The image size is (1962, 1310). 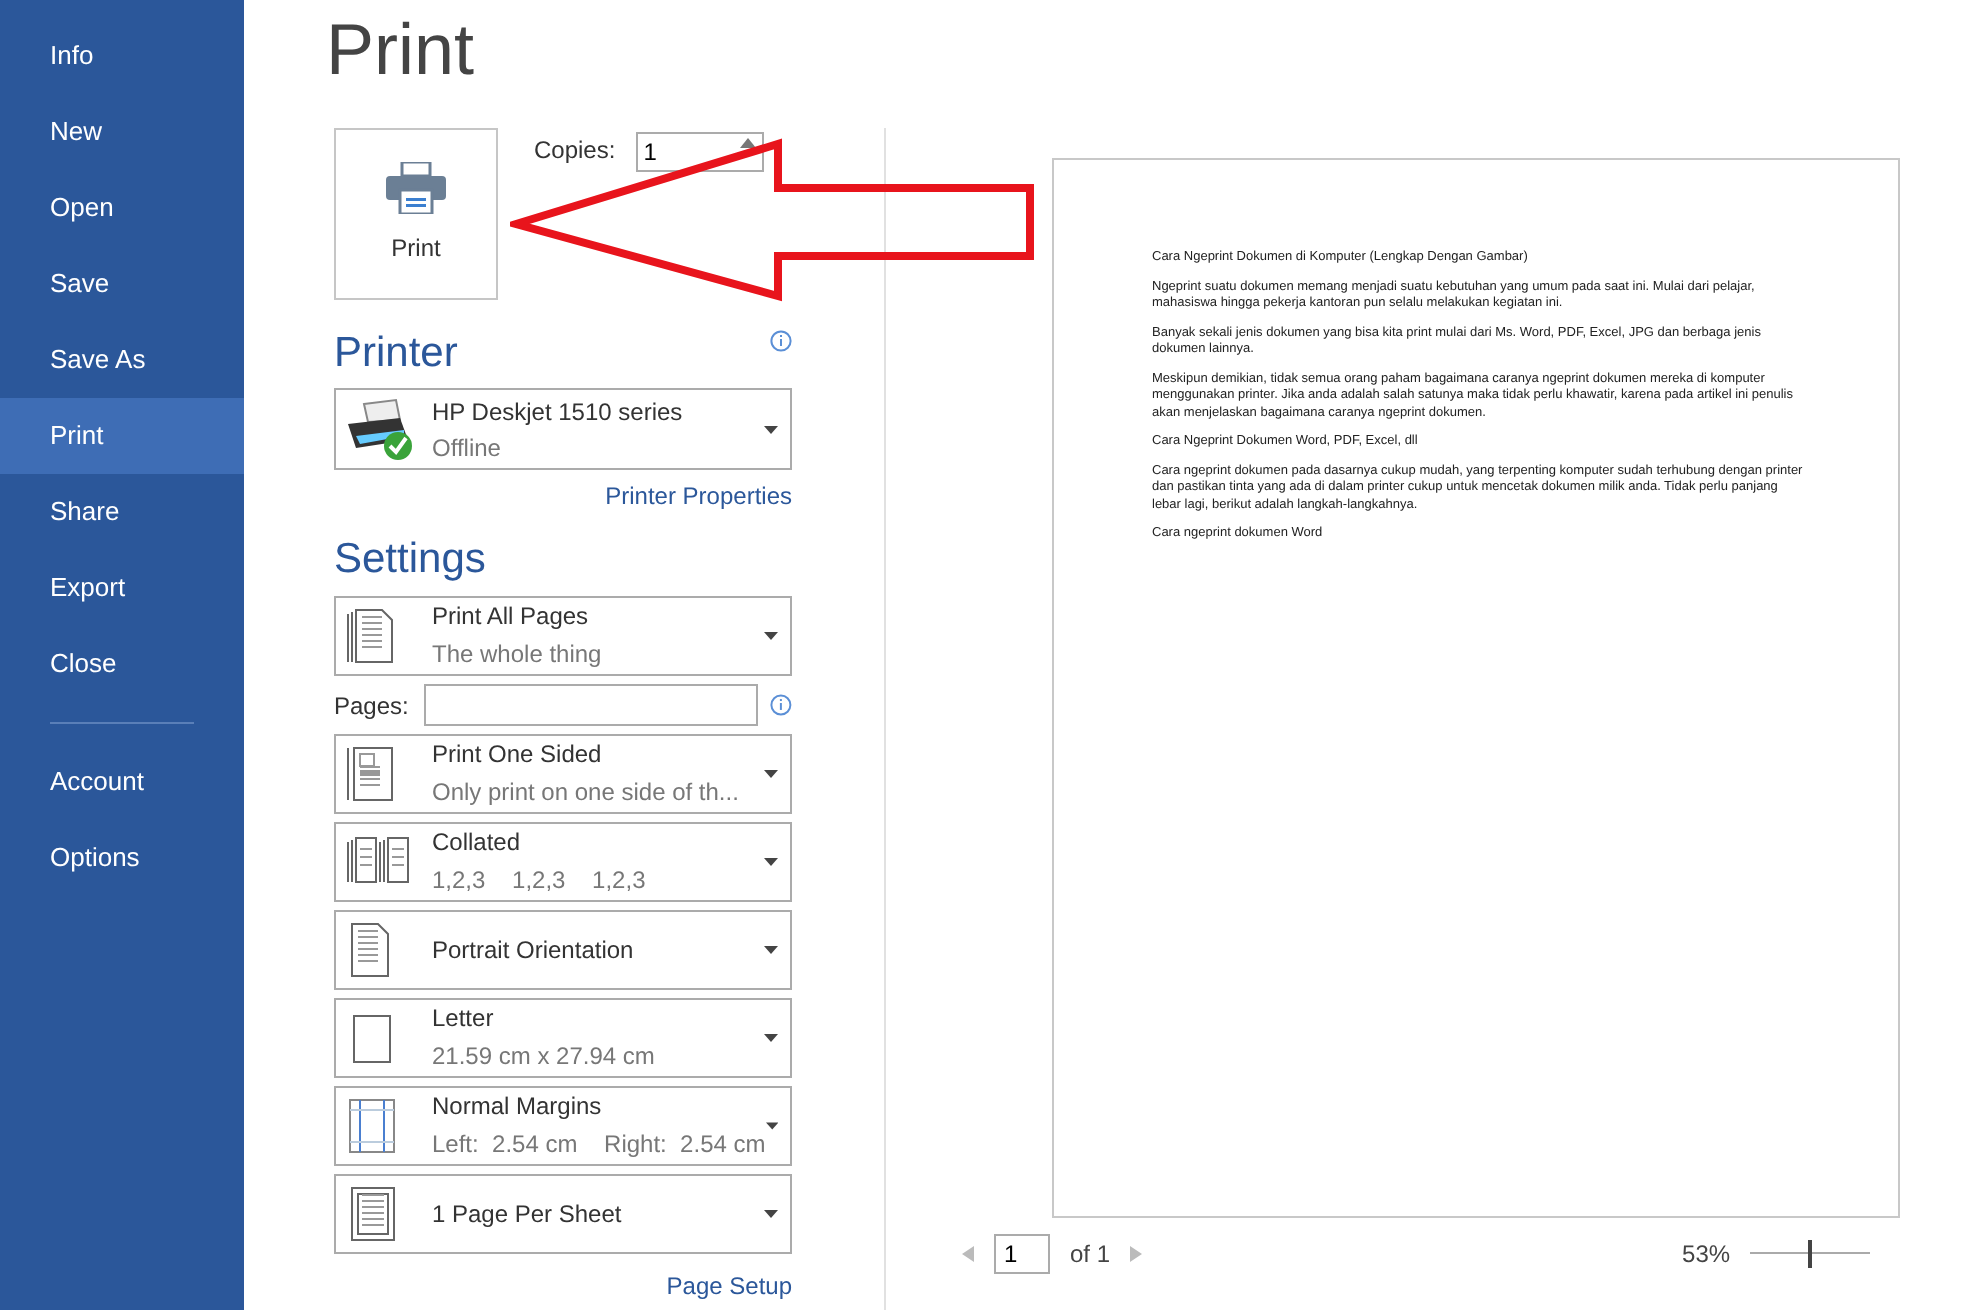 What do you see at coordinates (122, 436) in the screenshot?
I see `sidebar-item: Print` at bounding box center [122, 436].